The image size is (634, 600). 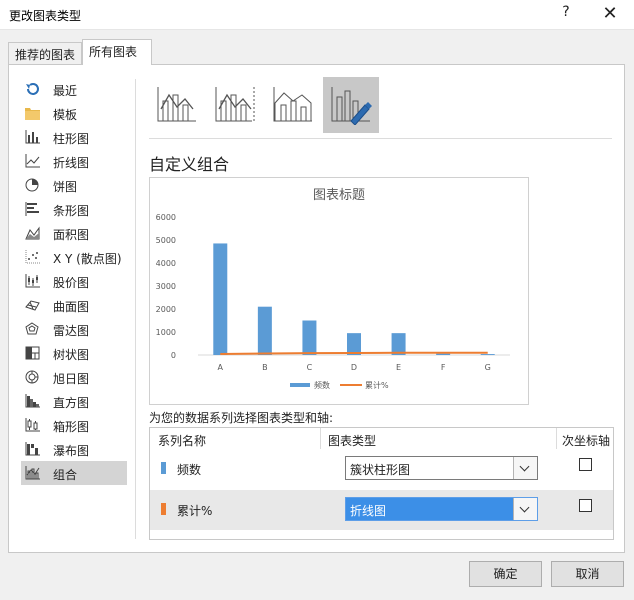 What do you see at coordinates (166, 217) in the screenshot?
I see `y-tick-label: 6000` at bounding box center [166, 217].